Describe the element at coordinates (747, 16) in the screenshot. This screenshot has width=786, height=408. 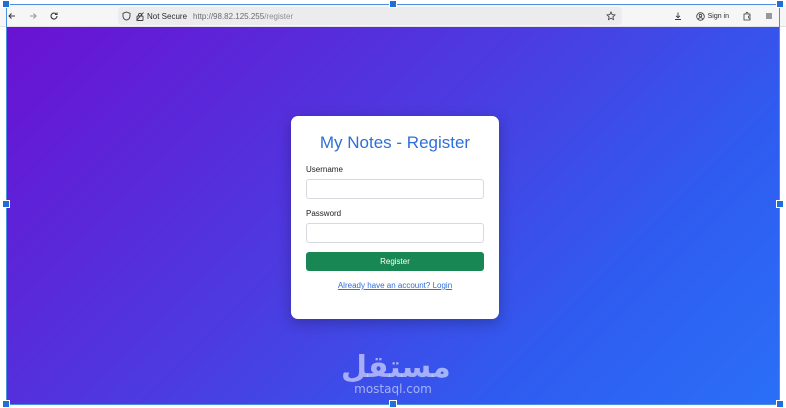
I see `extensions-icon` at that location.